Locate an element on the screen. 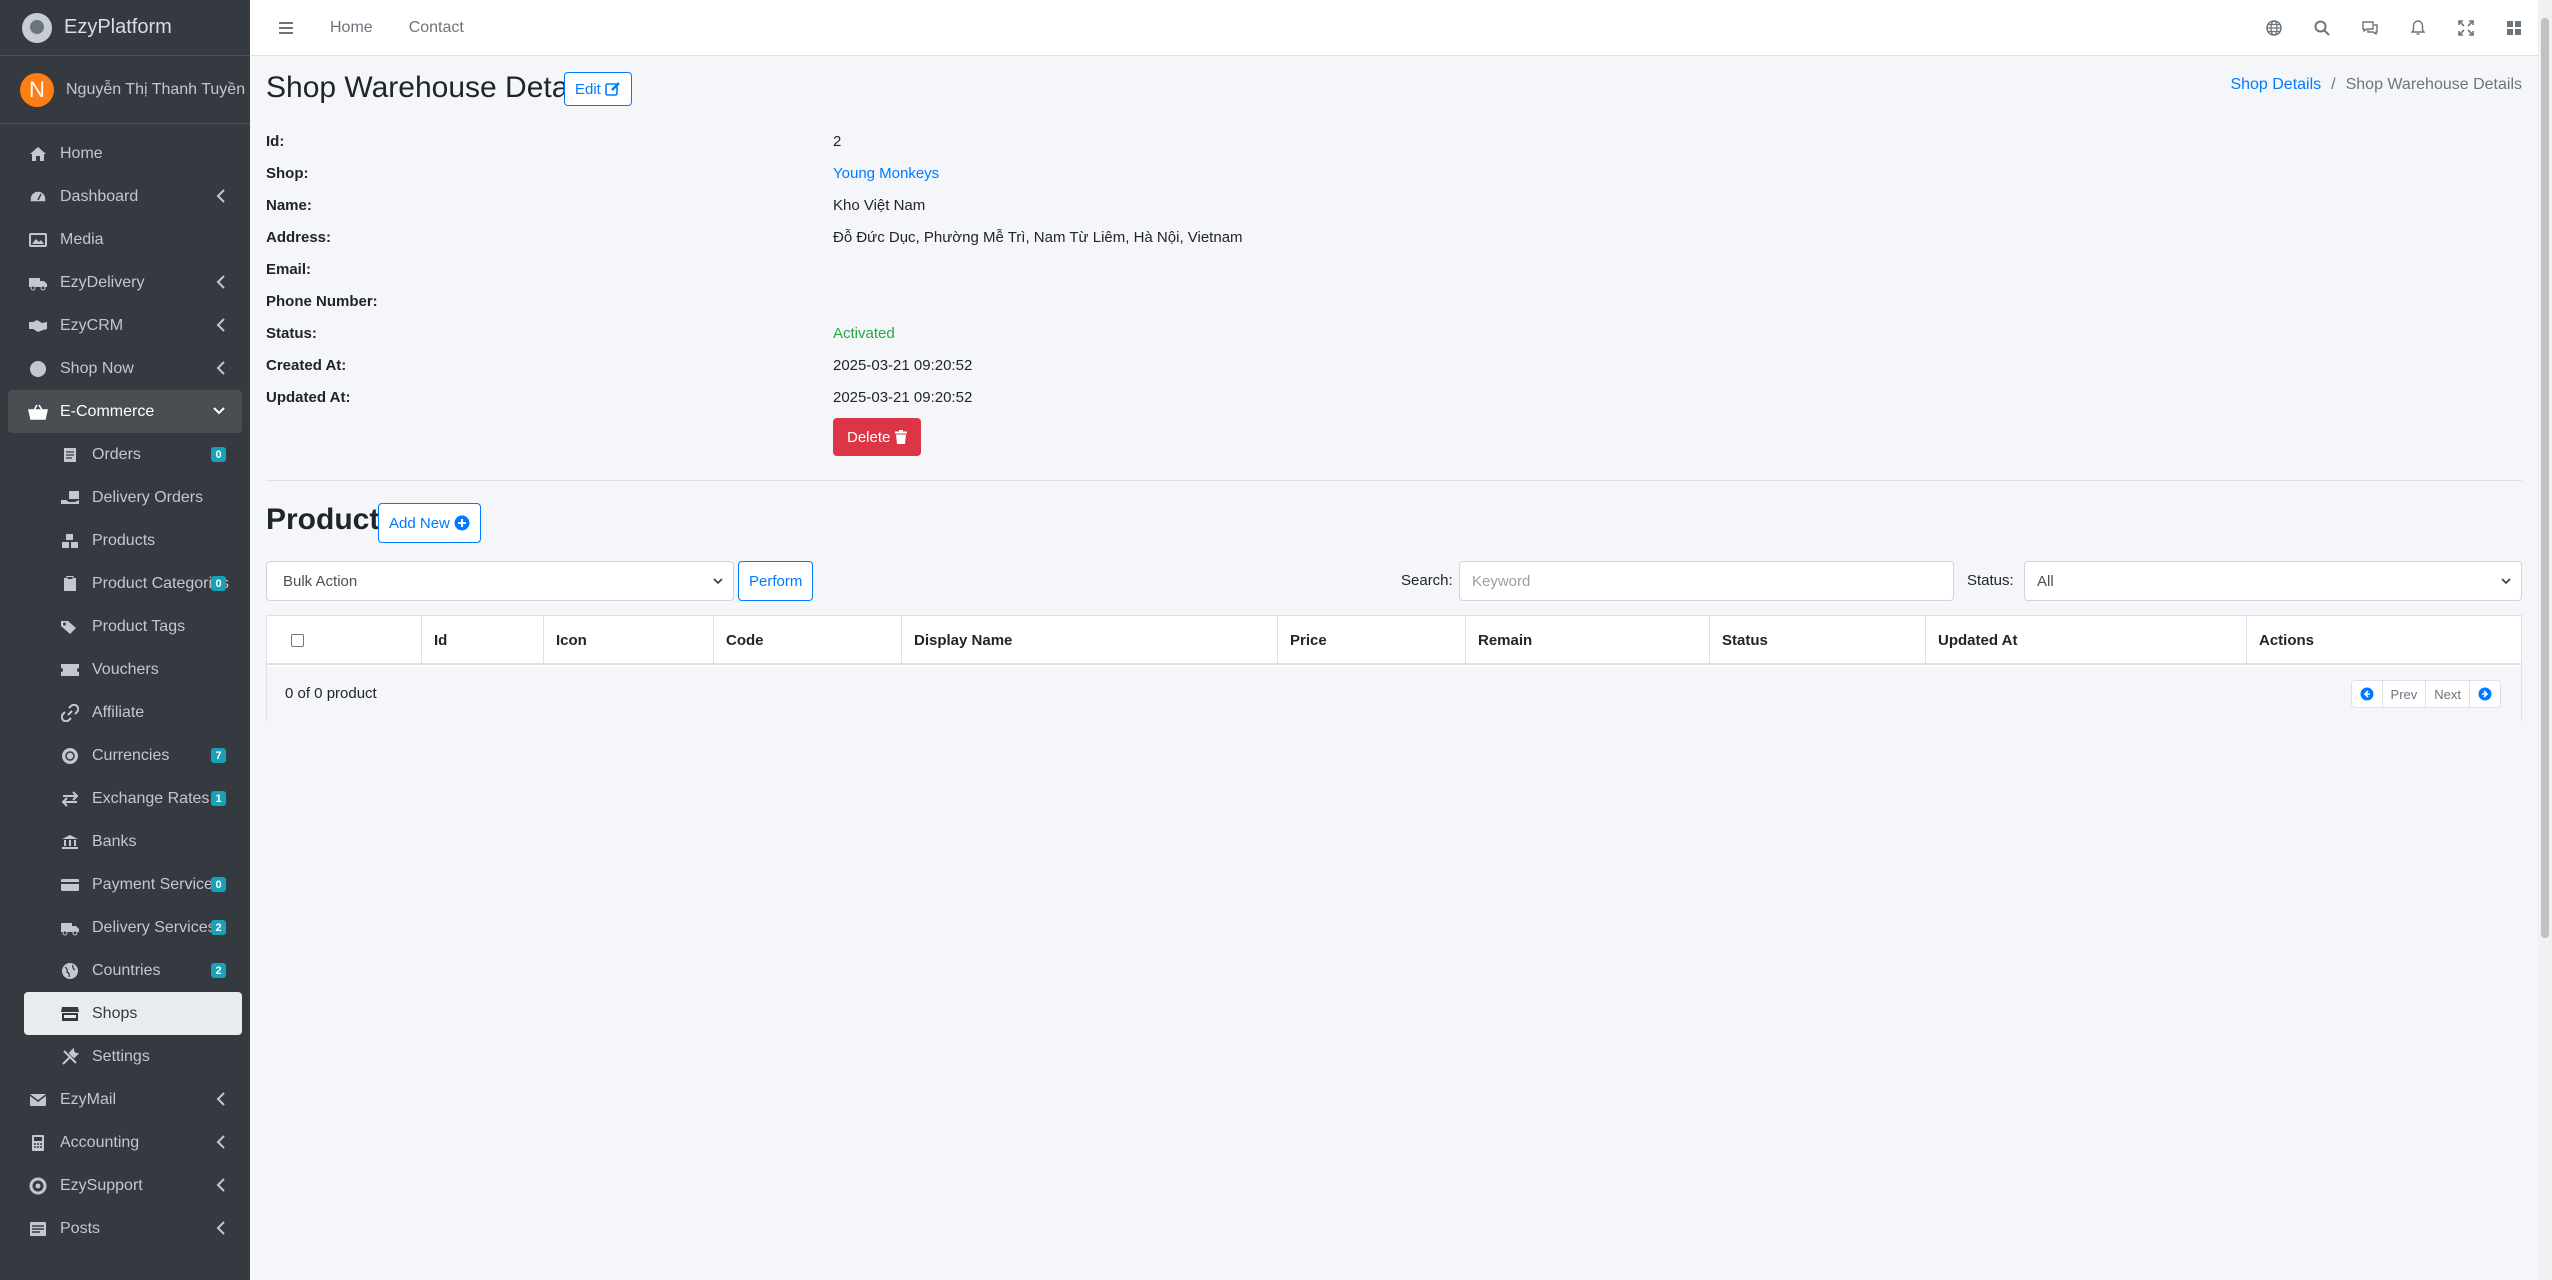 This screenshot has width=2552, height=1280. search-icon is located at coordinates (2322, 28).